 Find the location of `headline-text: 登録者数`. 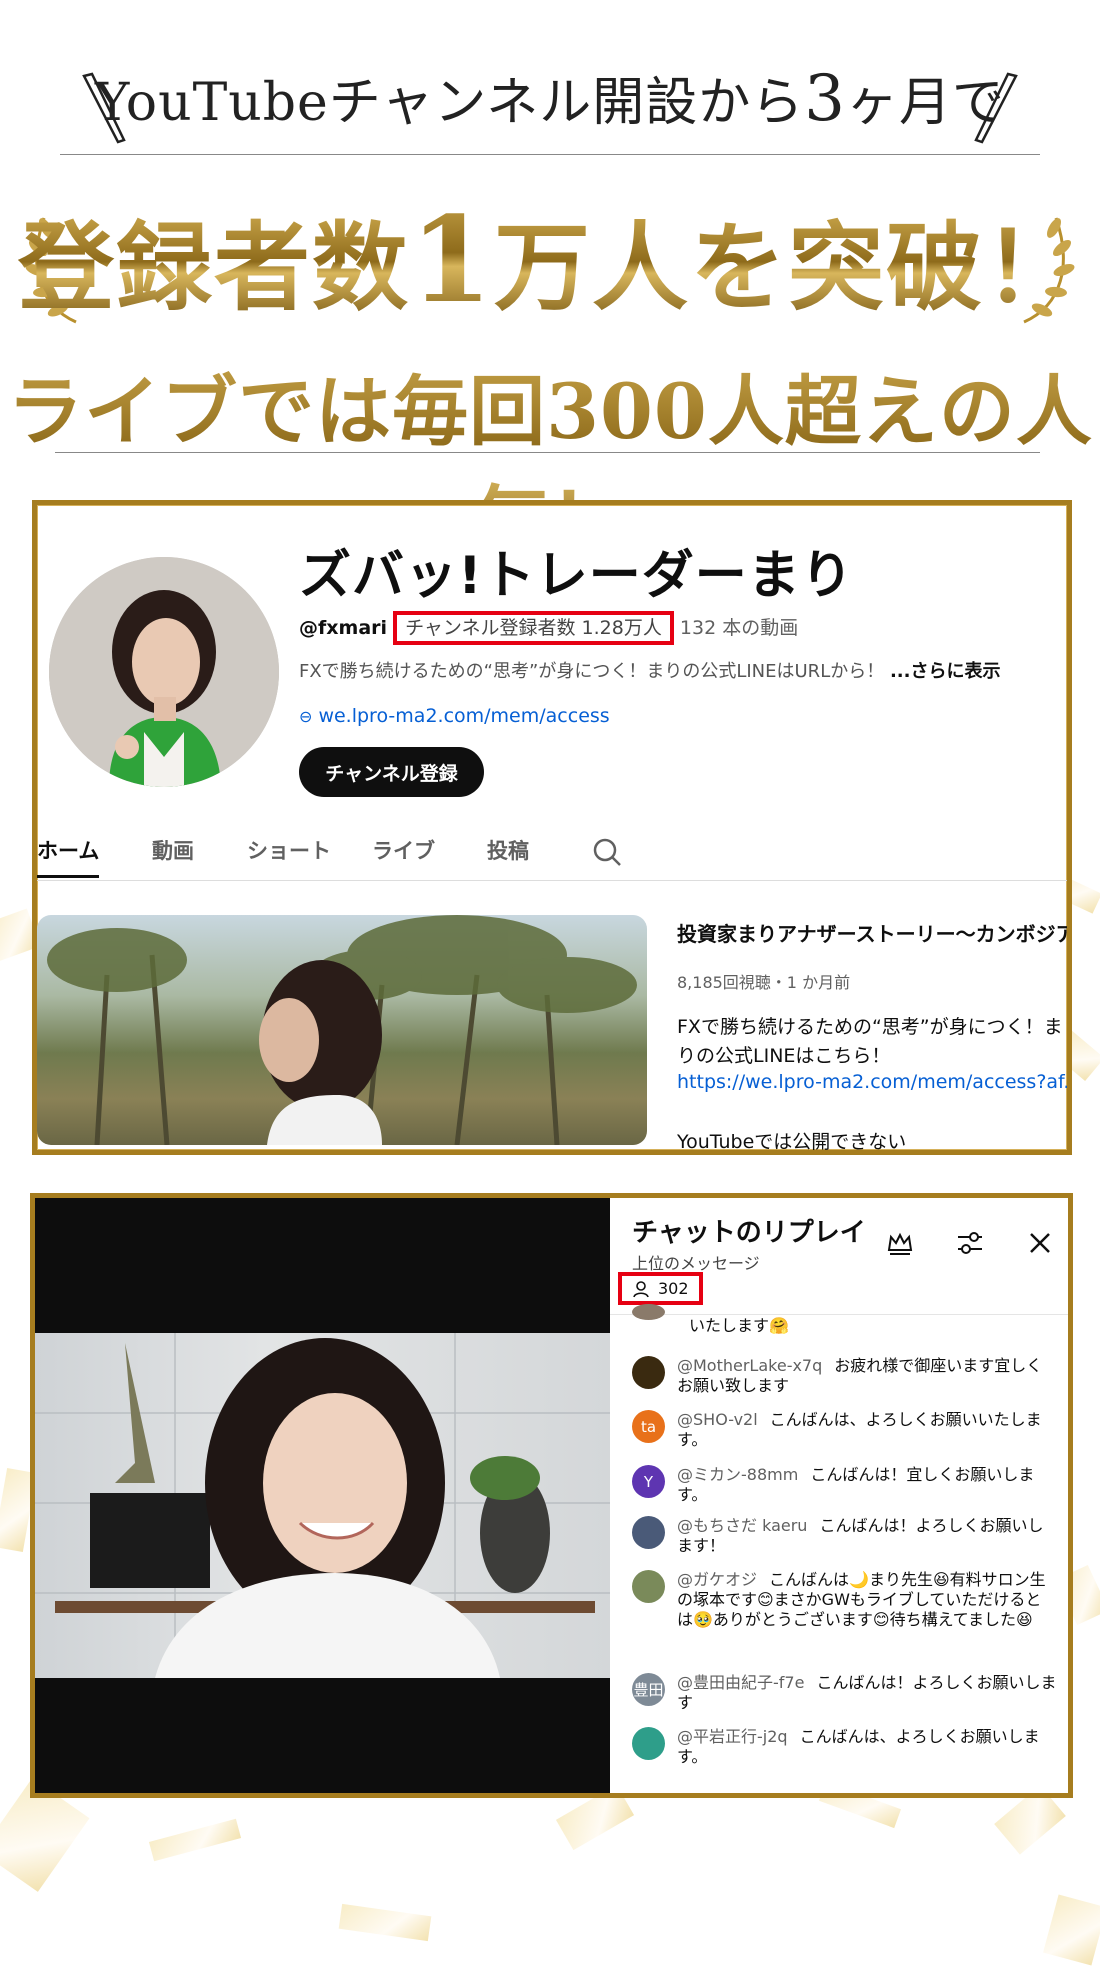

headline-text: 登録者数 is located at coordinates (213, 267).